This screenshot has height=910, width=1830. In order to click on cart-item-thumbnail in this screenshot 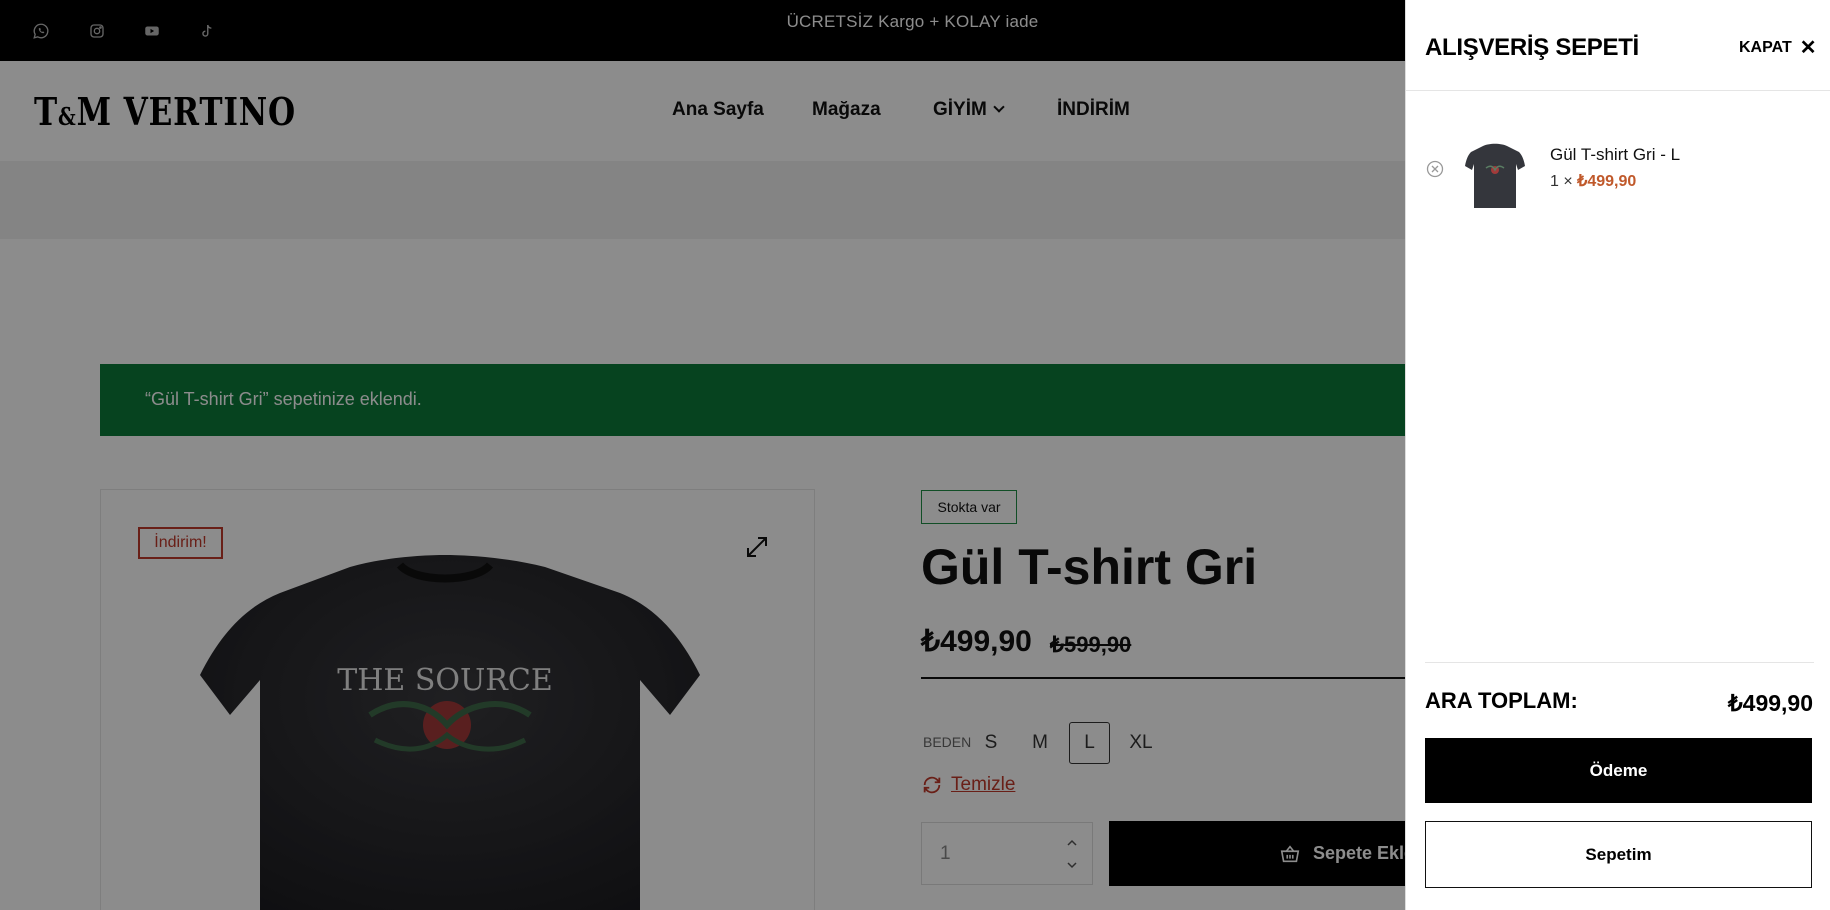, I will do `click(1495, 177)`.